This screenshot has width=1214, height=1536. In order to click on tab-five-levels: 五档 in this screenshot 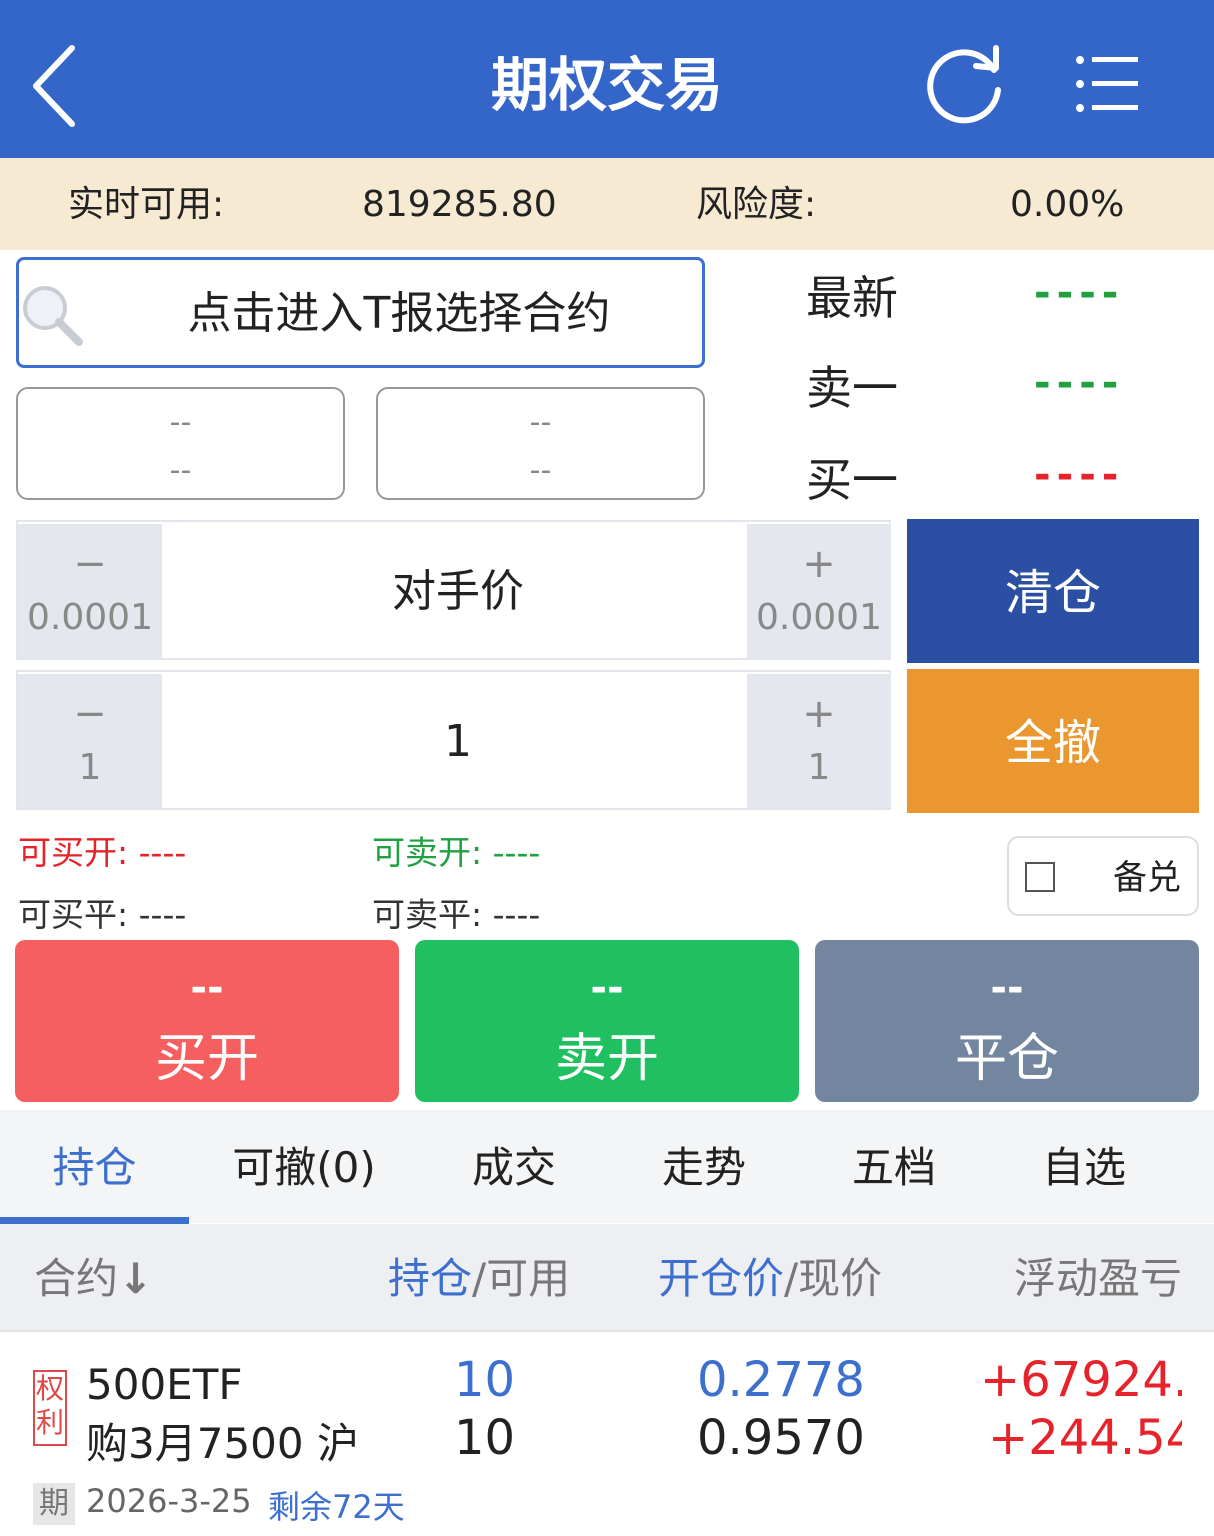, I will do `click(894, 1166)`.